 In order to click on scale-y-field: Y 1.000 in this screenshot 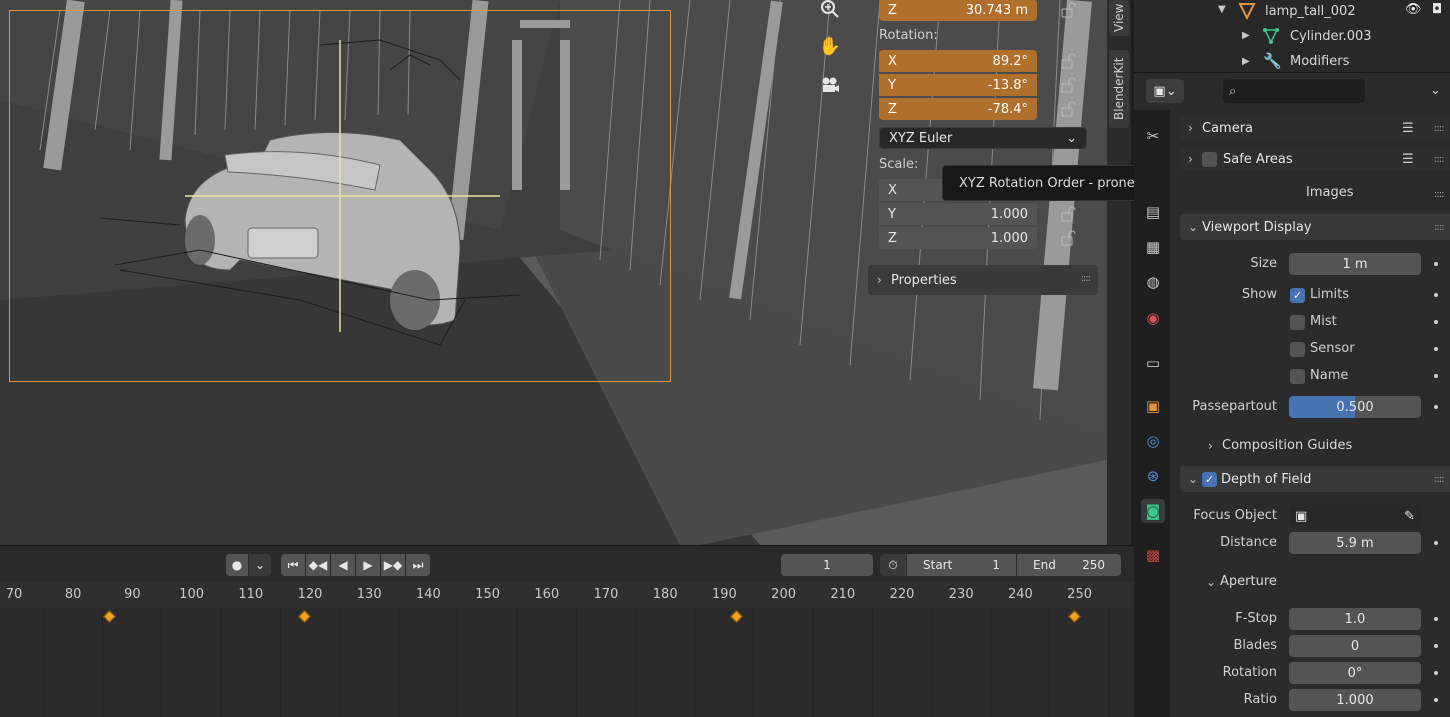, I will do `click(958, 214)`.